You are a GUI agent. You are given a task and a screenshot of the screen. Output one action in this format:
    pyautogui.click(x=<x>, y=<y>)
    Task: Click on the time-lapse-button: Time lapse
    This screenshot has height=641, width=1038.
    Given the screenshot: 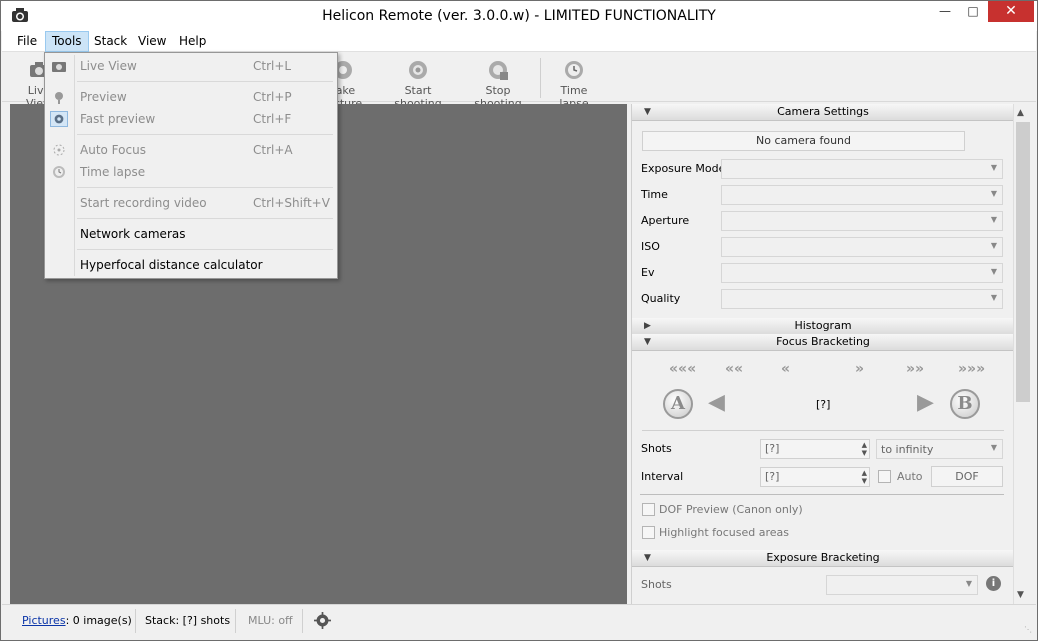 What is the action you would take?
    pyautogui.click(x=574, y=84)
    